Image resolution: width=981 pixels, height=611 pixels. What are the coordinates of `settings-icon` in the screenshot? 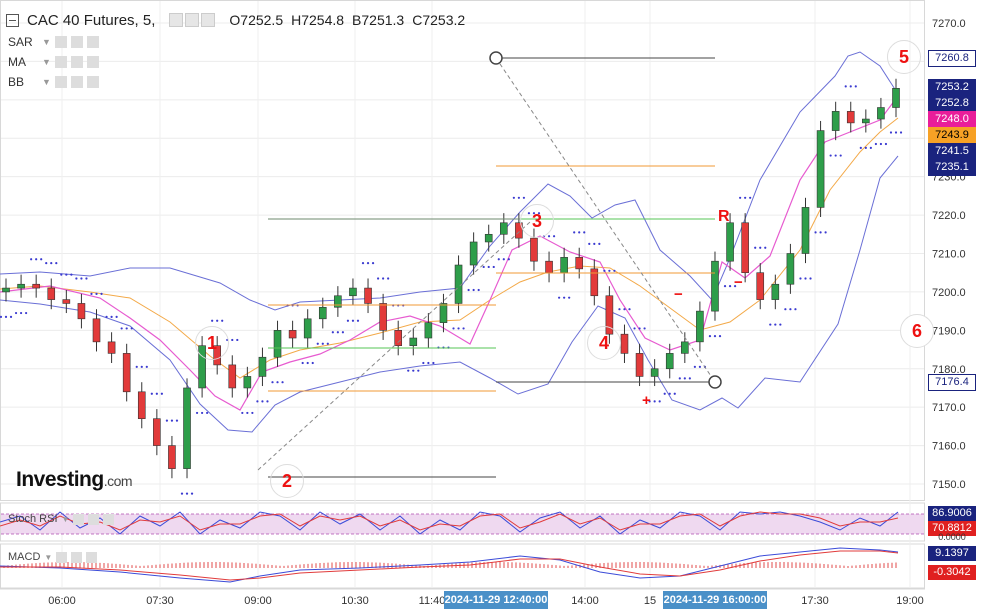 It's located at (208, 20).